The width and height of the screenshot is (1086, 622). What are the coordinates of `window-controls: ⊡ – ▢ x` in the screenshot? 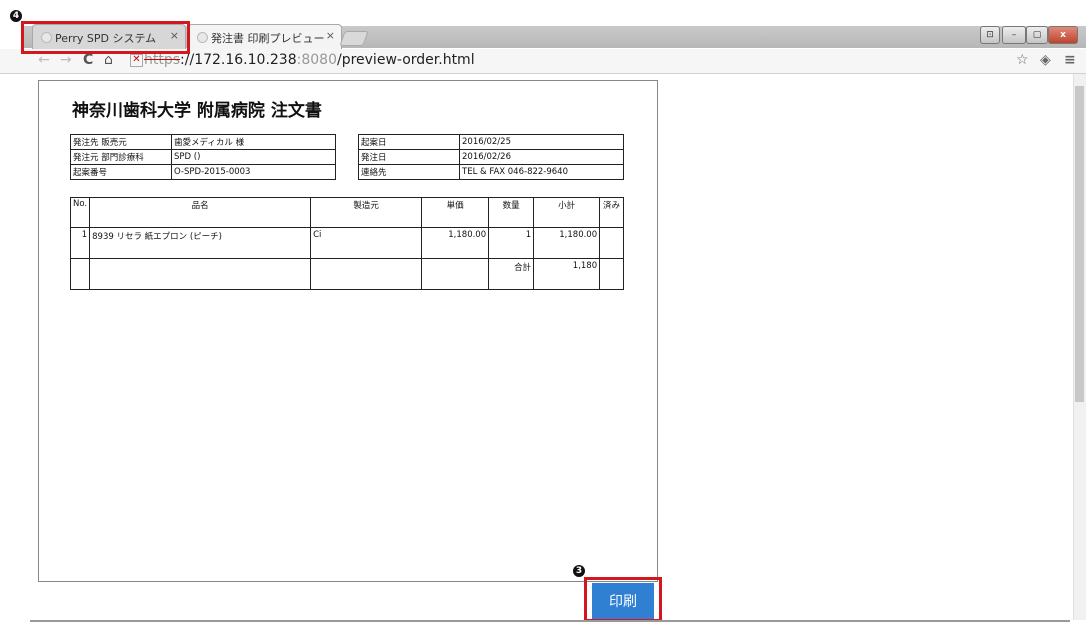 It's located at (1029, 35).